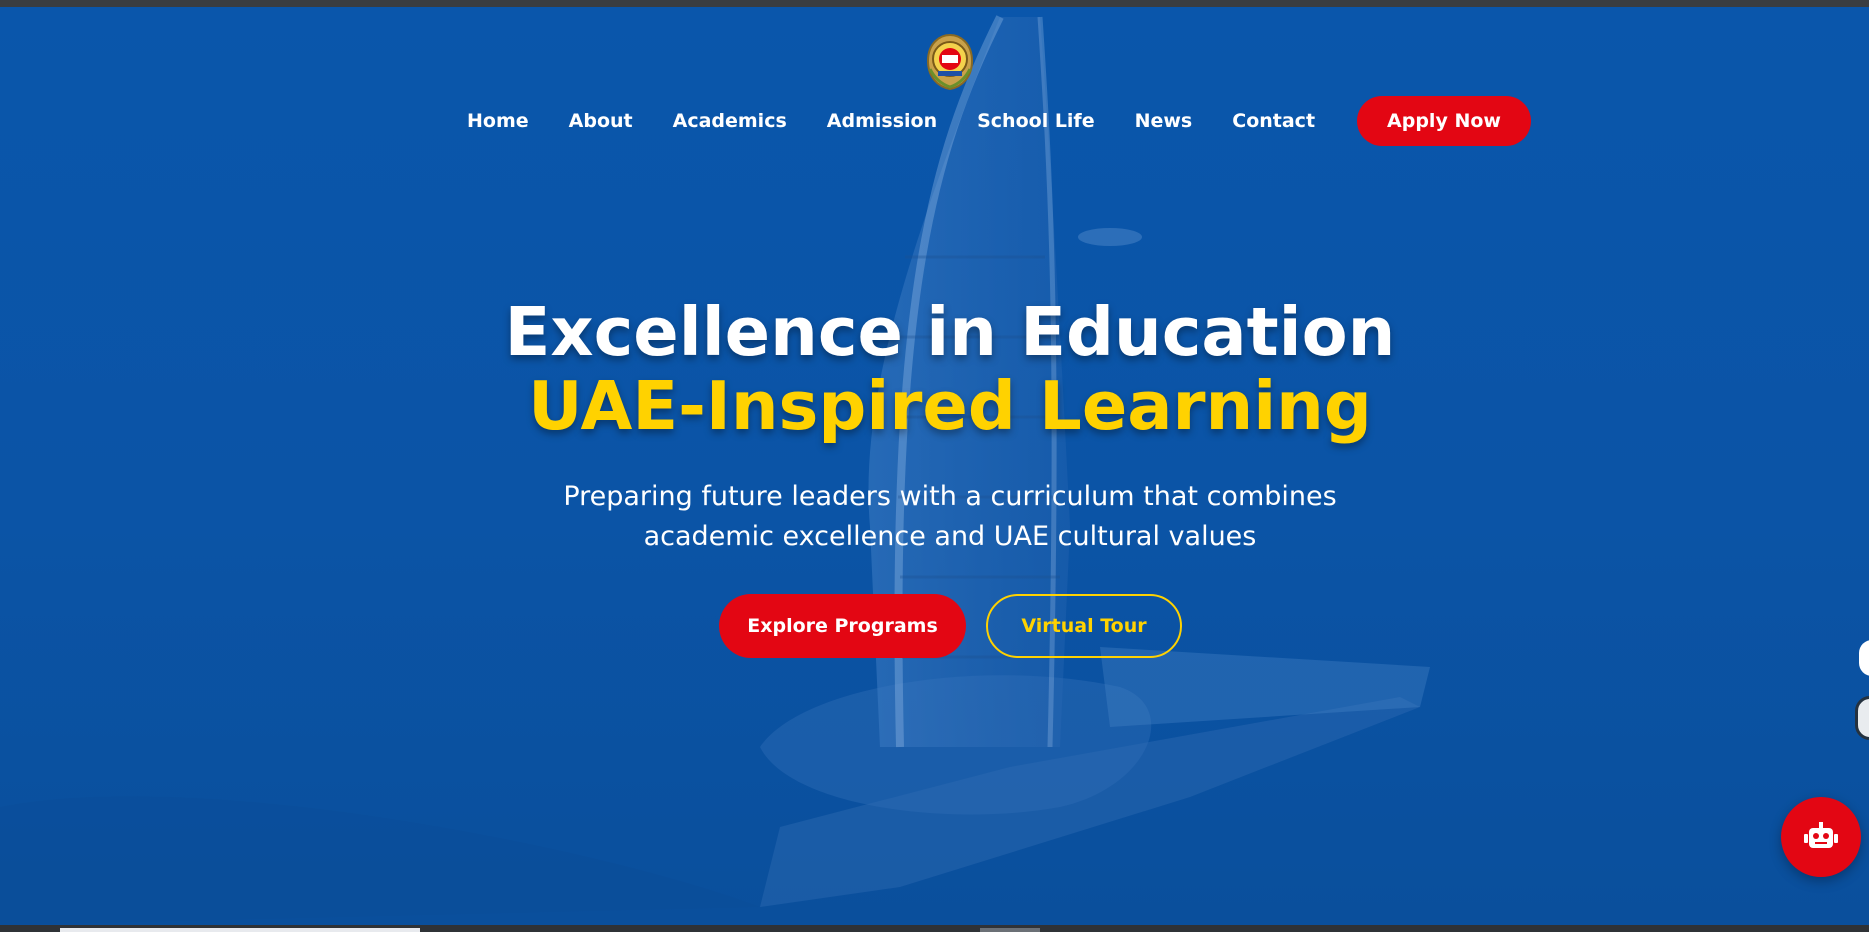 This screenshot has width=1869, height=932. I want to click on browser-bottom-bar, so click(934, 928).